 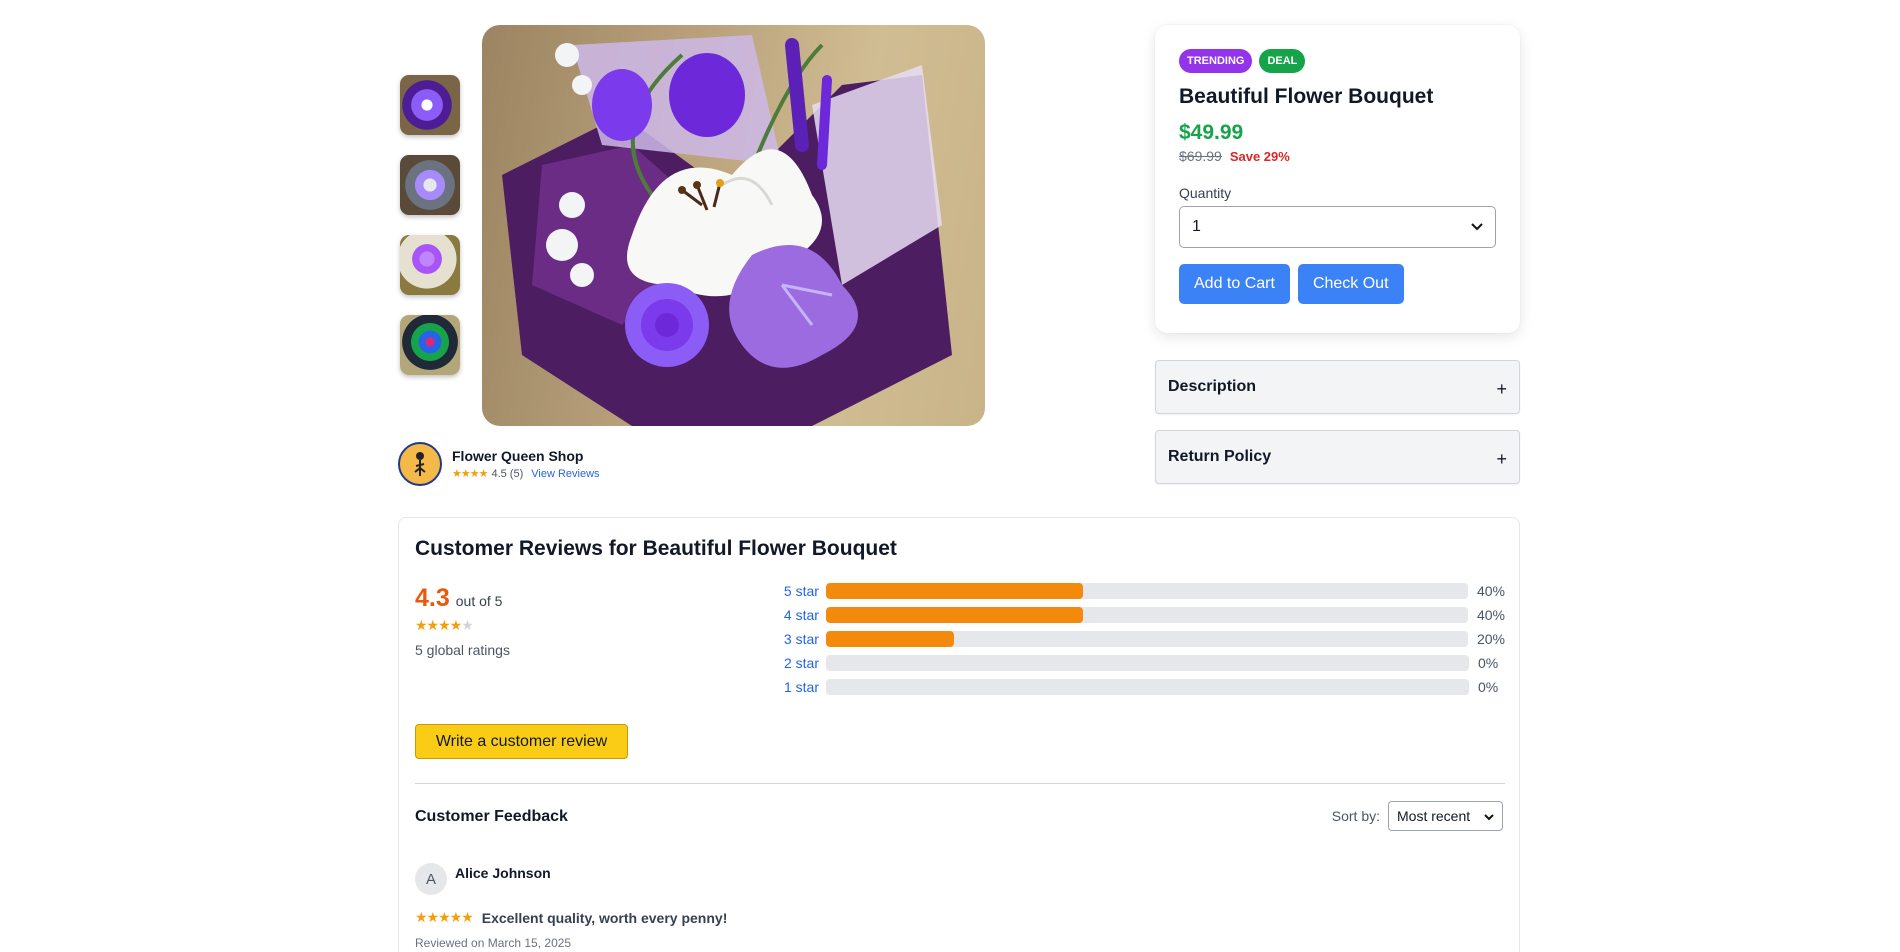 I want to click on rating-row-1: 1 star 0%, so click(x=1140, y=687).